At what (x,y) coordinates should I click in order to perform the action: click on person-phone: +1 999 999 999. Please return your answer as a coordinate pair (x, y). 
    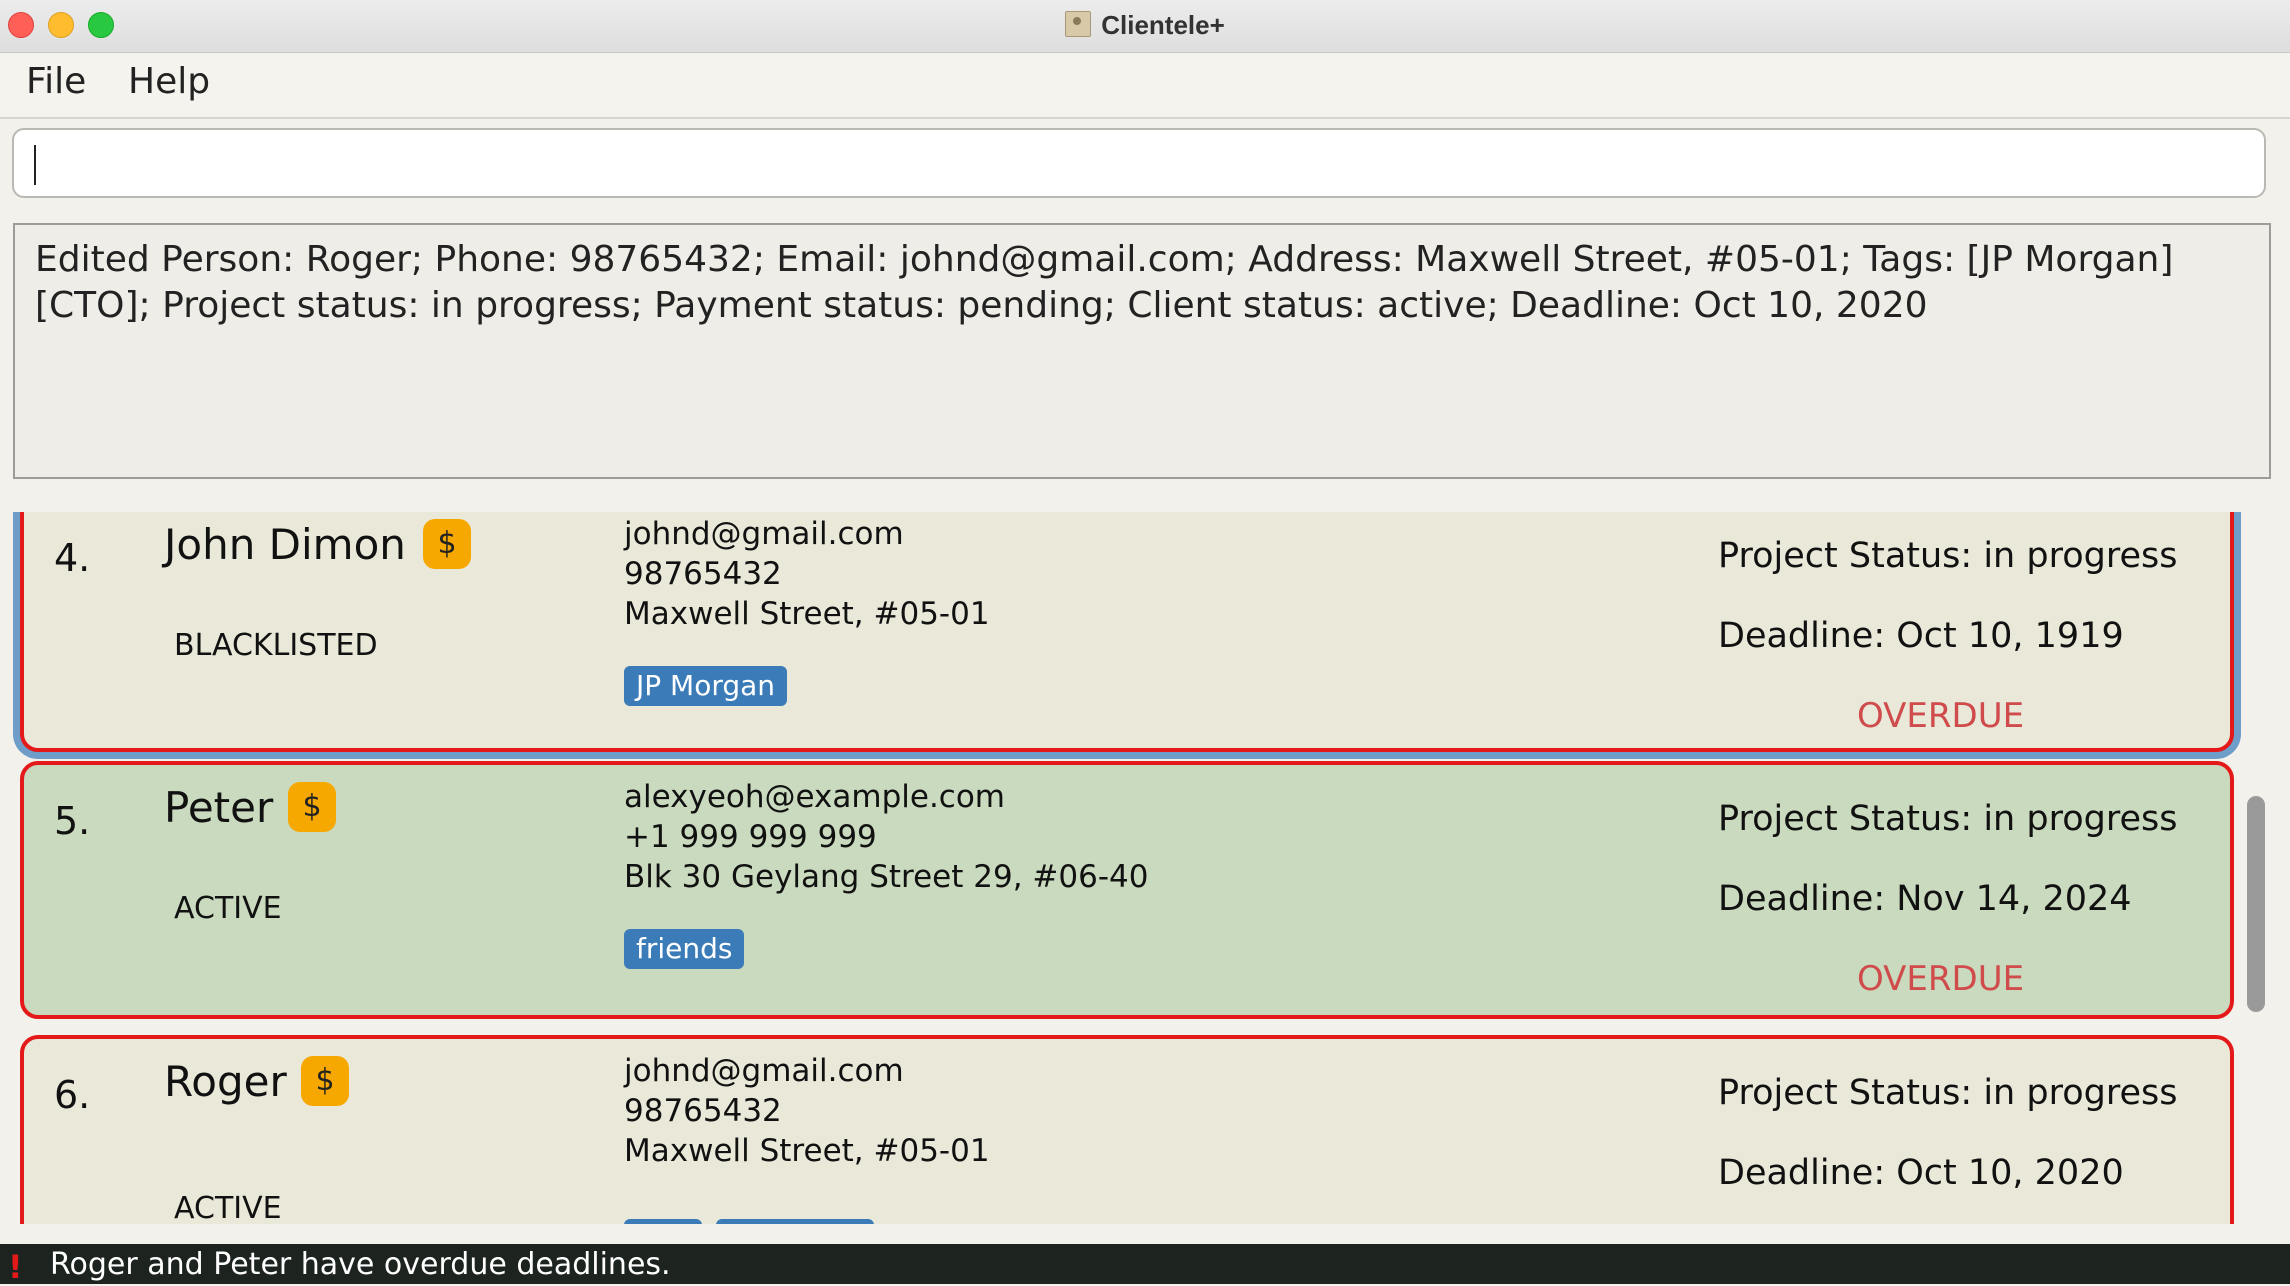
    Looking at the image, I should click on (750, 837).